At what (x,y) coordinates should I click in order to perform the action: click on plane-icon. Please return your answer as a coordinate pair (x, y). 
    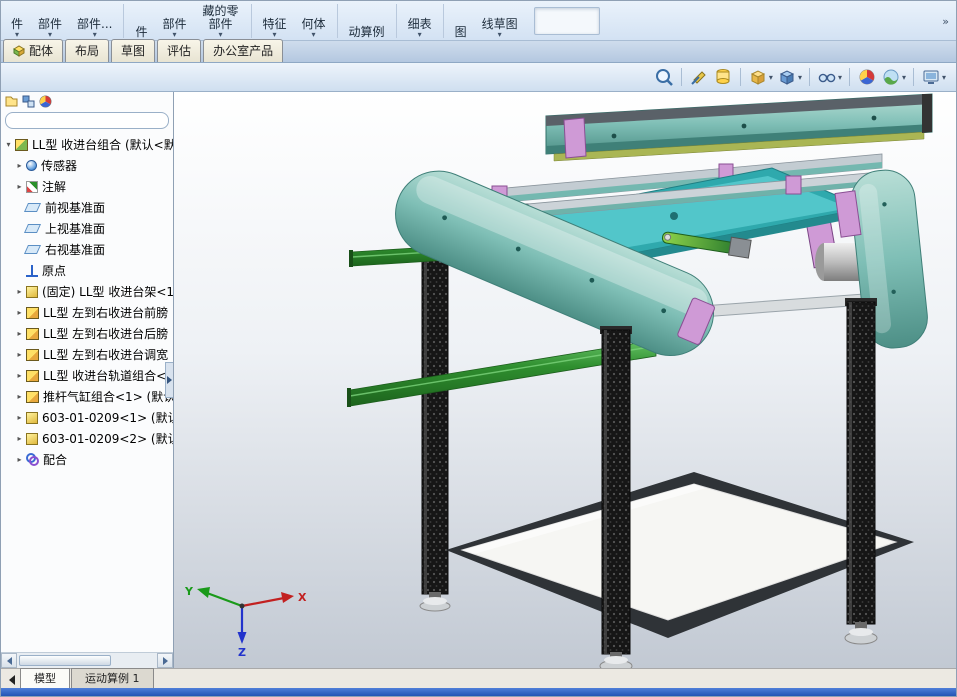
    Looking at the image, I should click on (32, 249).